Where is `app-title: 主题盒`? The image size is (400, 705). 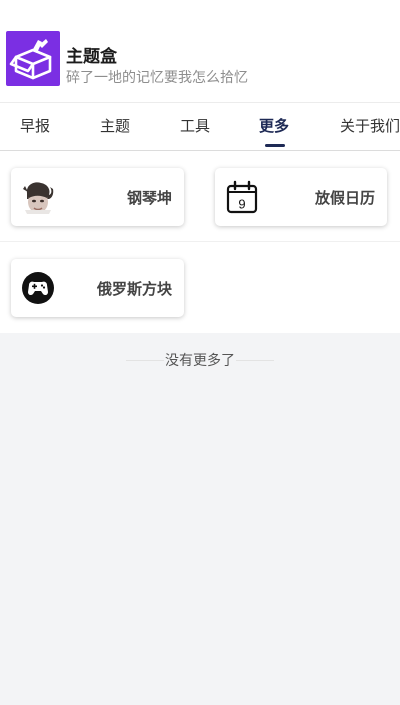
app-title: 主题盒 is located at coordinates (91, 57).